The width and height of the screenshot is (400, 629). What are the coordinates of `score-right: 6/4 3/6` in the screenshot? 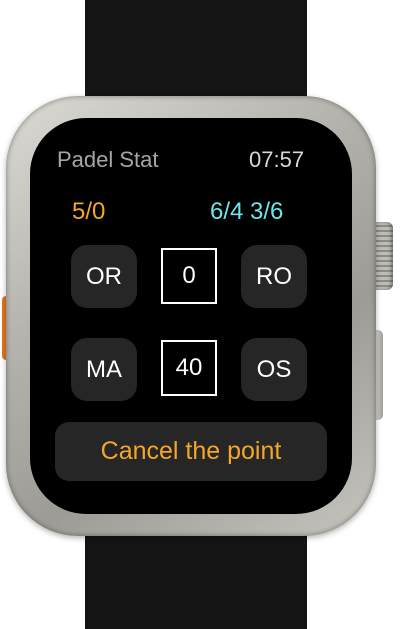 It's located at (247, 211).